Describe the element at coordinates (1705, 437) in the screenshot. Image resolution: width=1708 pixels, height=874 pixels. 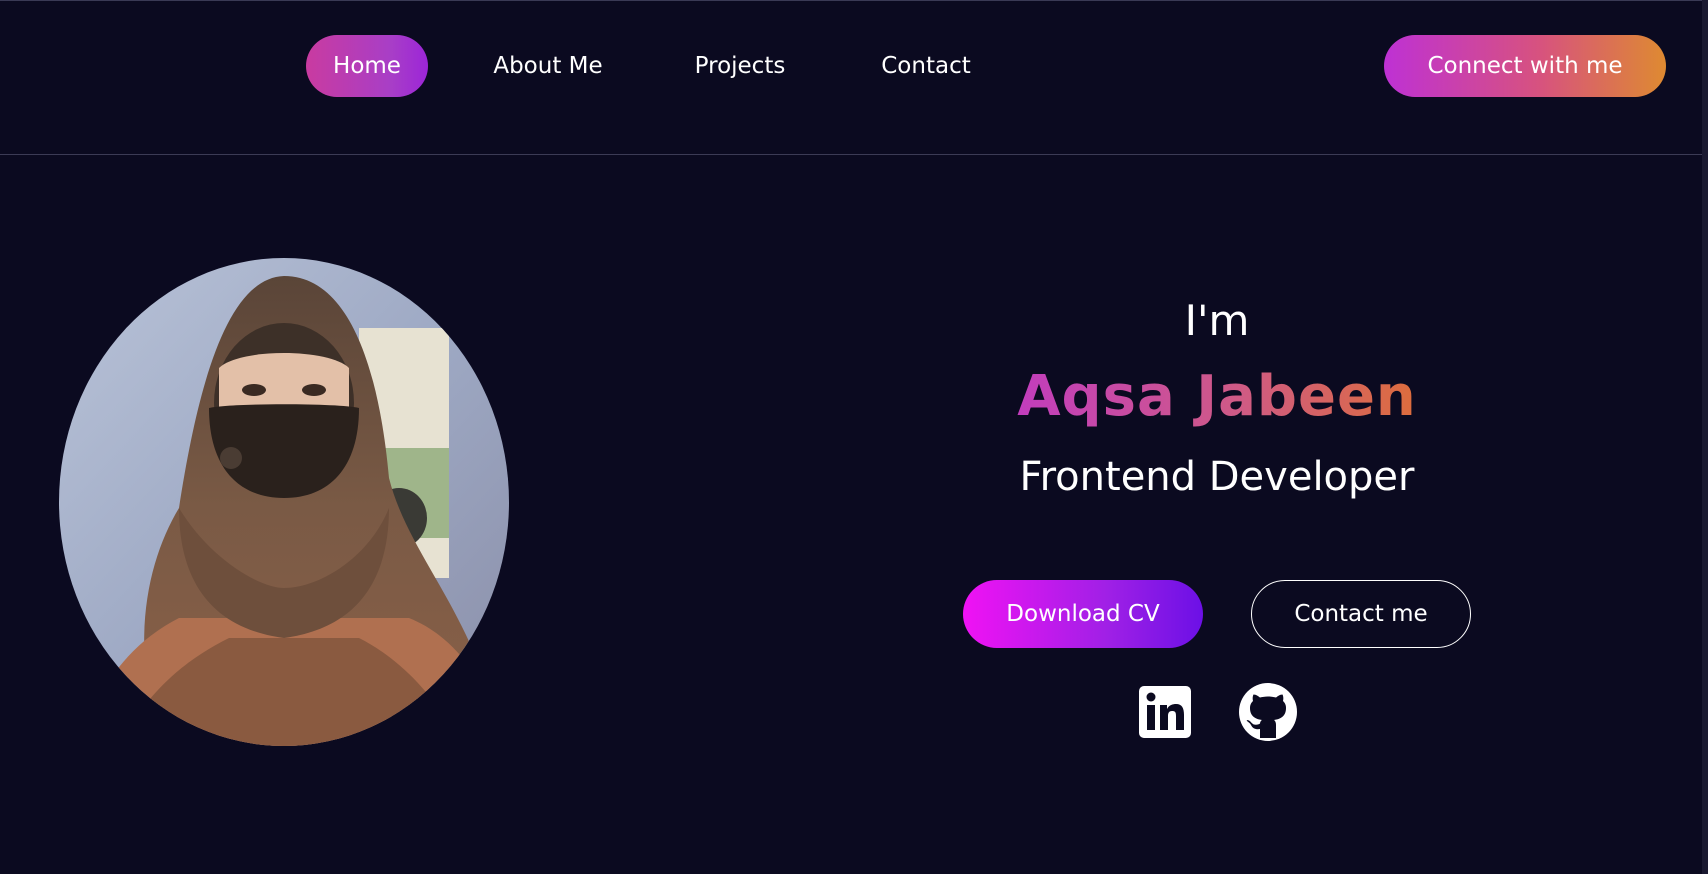
I see `page-scrollbar` at that location.